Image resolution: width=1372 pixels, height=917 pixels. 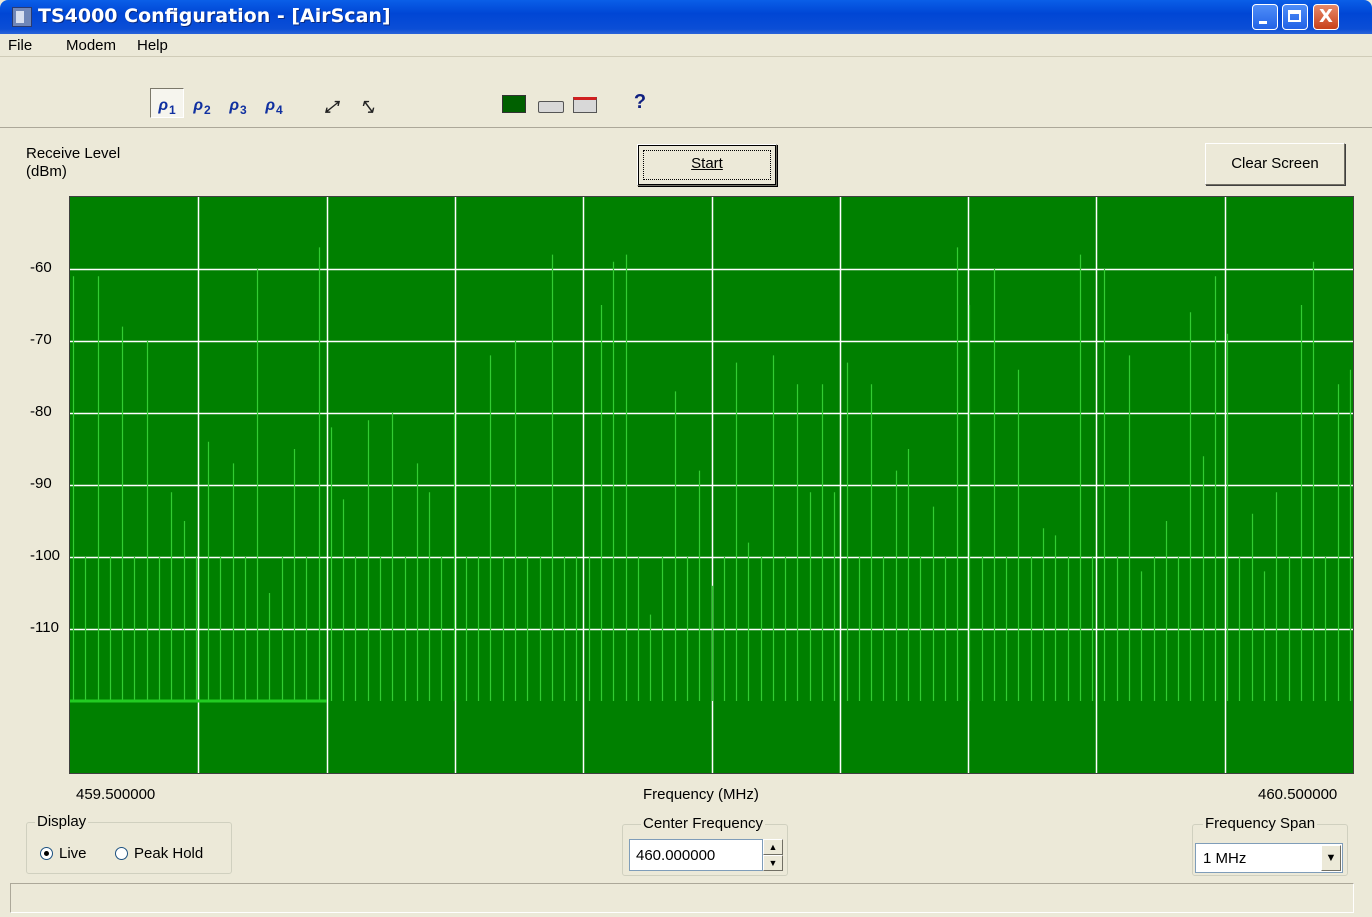 What do you see at coordinates (41, 267) in the screenshot?
I see `y-tick-label: -60` at bounding box center [41, 267].